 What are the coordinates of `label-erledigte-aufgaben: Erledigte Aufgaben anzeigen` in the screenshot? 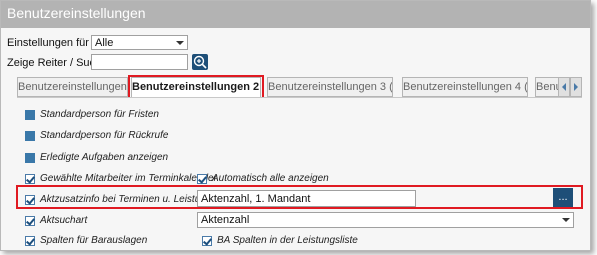 It's located at (104, 157).